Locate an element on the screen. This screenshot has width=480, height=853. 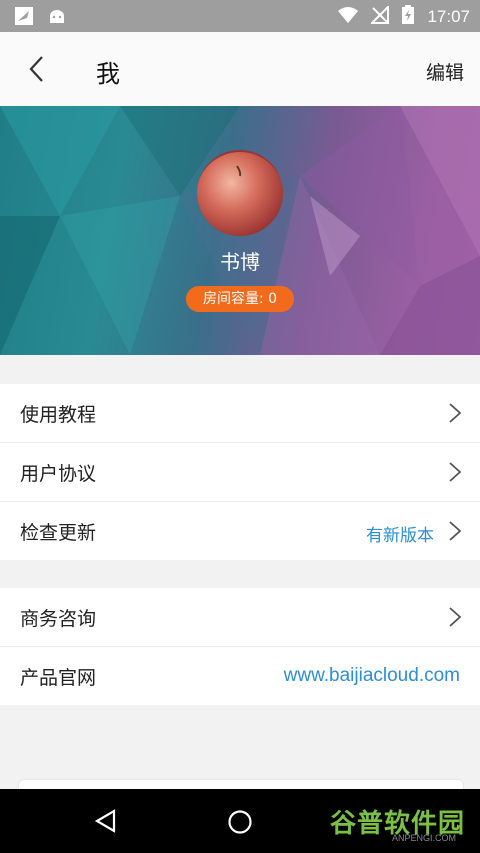
chevron-left-icon is located at coordinates (36, 69).